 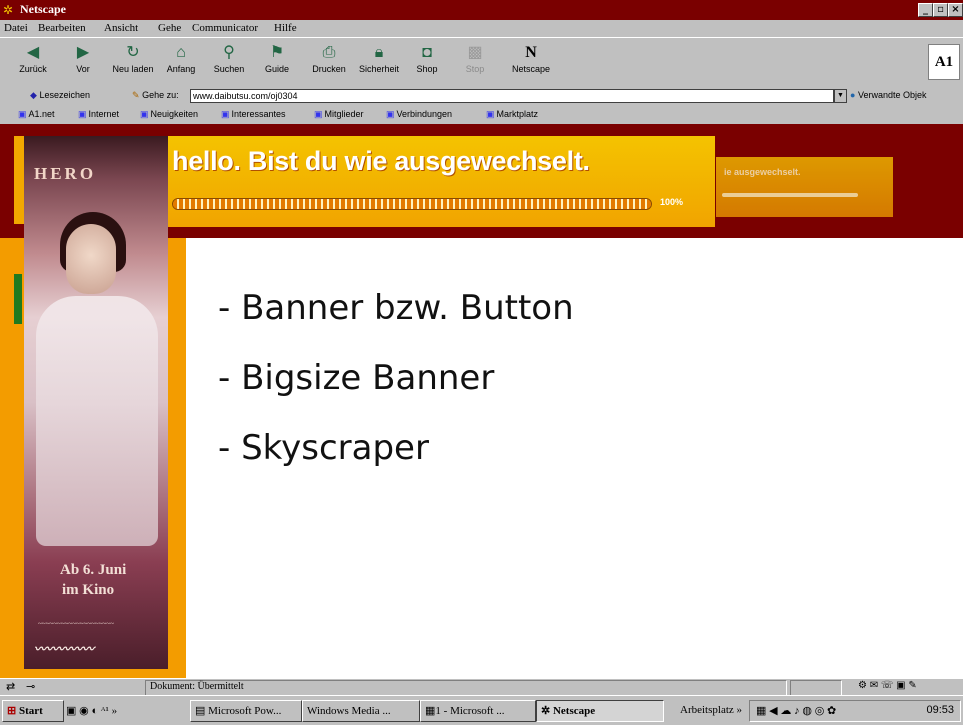 What do you see at coordinates (121, 28) in the screenshot?
I see `menu-ansicht: Ansicht` at bounding box center [121, 28].